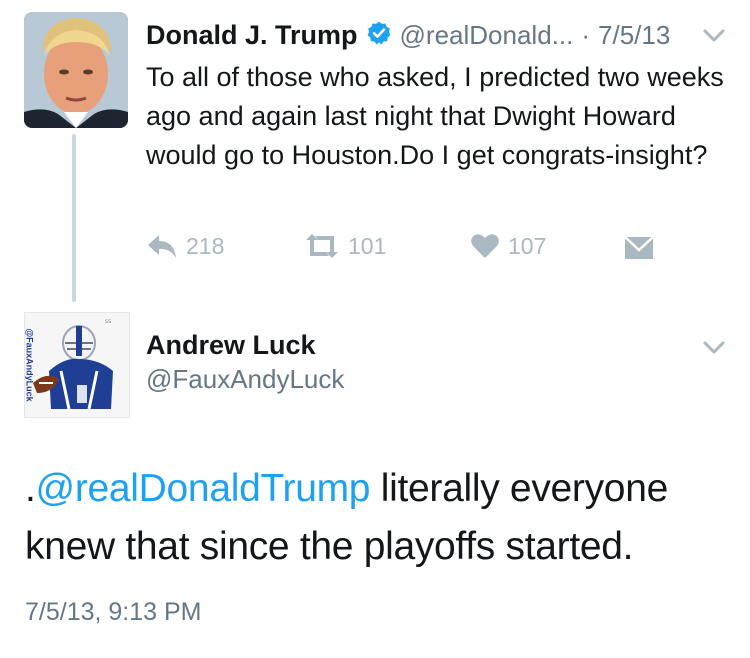  What do you see at coordinates (527, 245) in the screenshot?
I see `like-count: 107` at bounding box center [527, 245].